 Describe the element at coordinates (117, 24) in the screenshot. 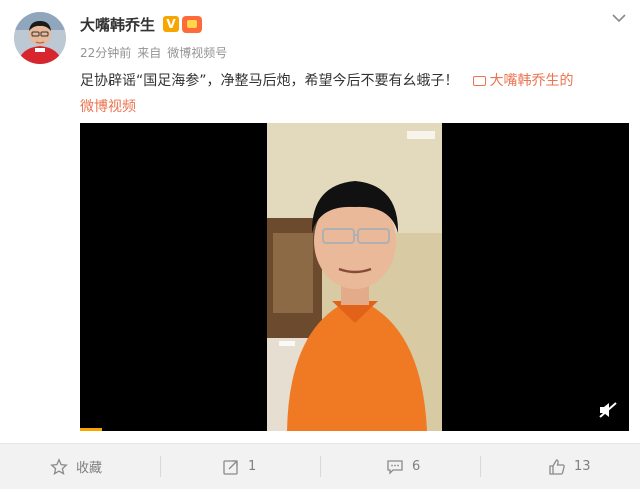

I see `post-username: 大嘴韩乔生` at that location.